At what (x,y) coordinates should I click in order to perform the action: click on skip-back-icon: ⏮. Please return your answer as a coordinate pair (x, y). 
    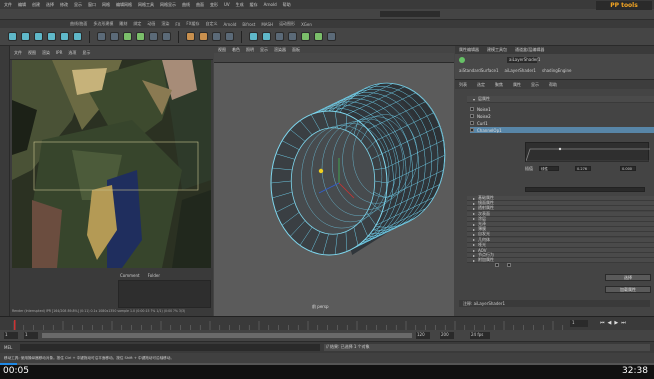
    Looking at the image, I should click on (602, 323).